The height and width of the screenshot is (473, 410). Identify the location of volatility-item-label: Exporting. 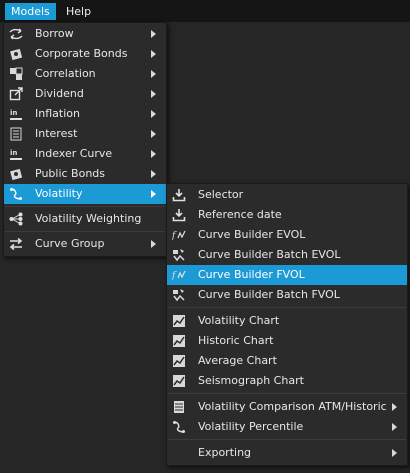
(225, 452).